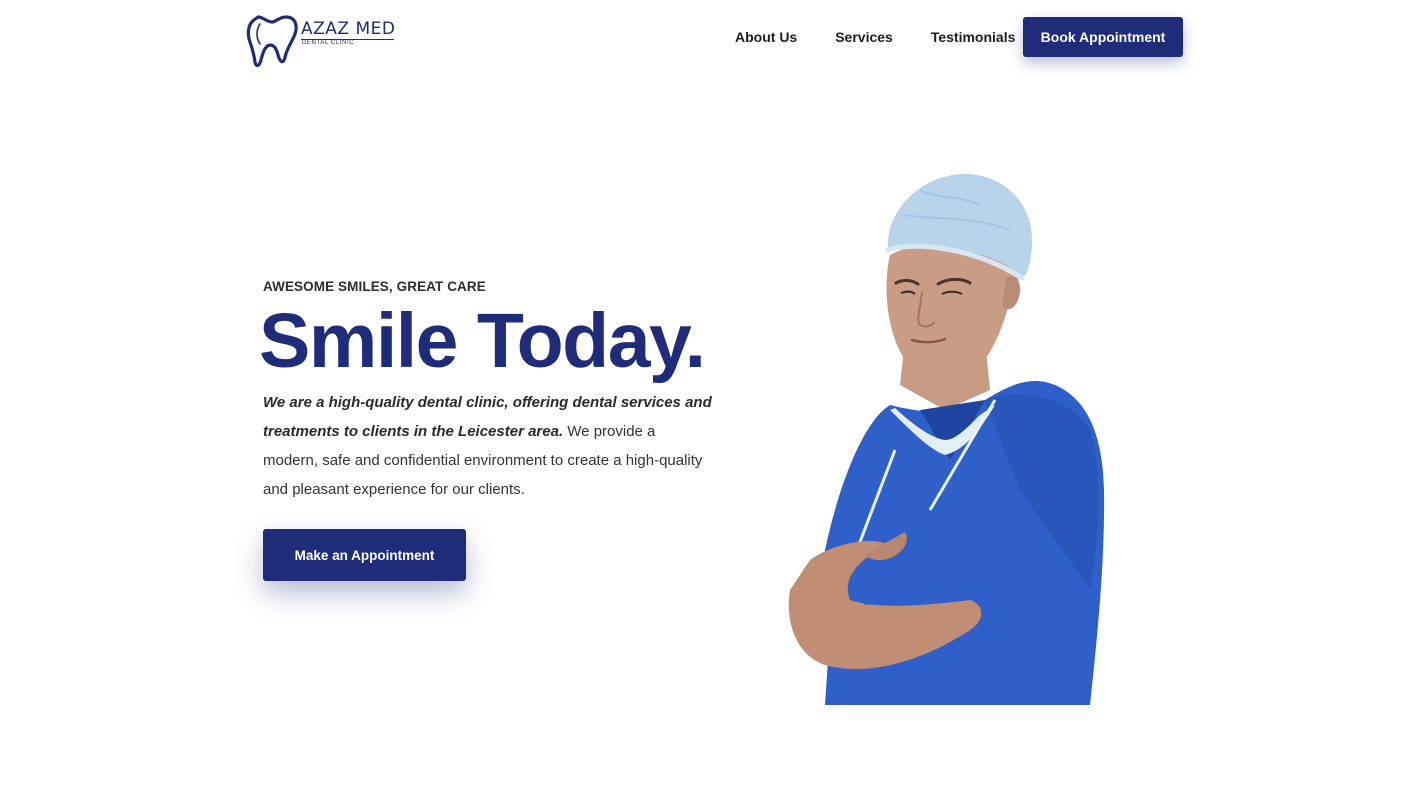 The height and width of the screenshot is (787, 1426). What do you see at coordinates (364, 555) in the screenshot?
I see `make-appointment-button: Make an Appointment` at bounding box center [364, 555].